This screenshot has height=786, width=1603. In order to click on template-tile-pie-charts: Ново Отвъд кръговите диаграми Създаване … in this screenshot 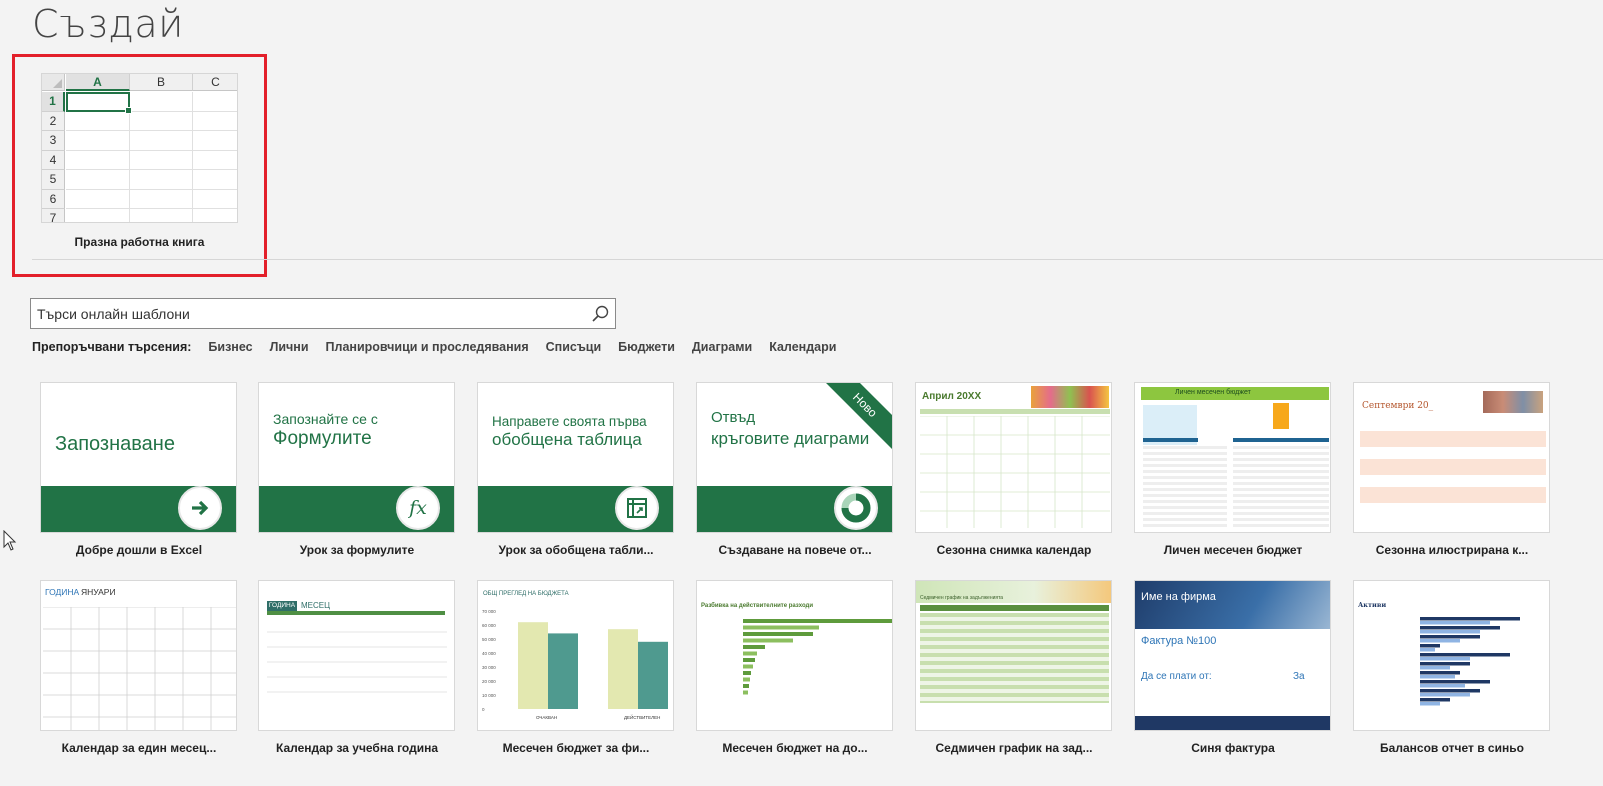, I will do `click(795, 469)`.